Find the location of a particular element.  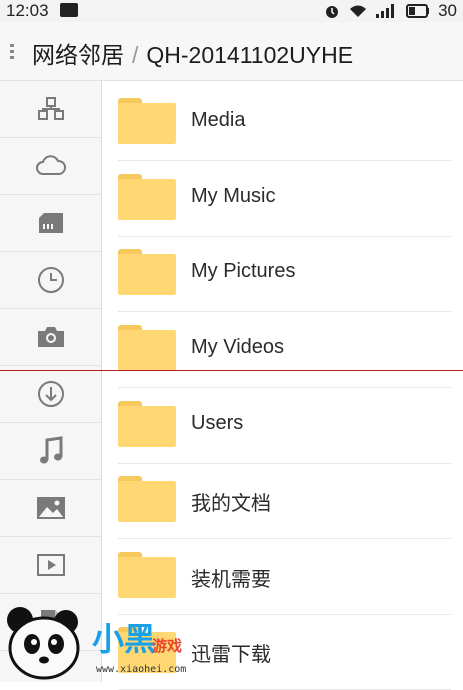

folder-name: 装机需要 is located at coordinates (231, 580).